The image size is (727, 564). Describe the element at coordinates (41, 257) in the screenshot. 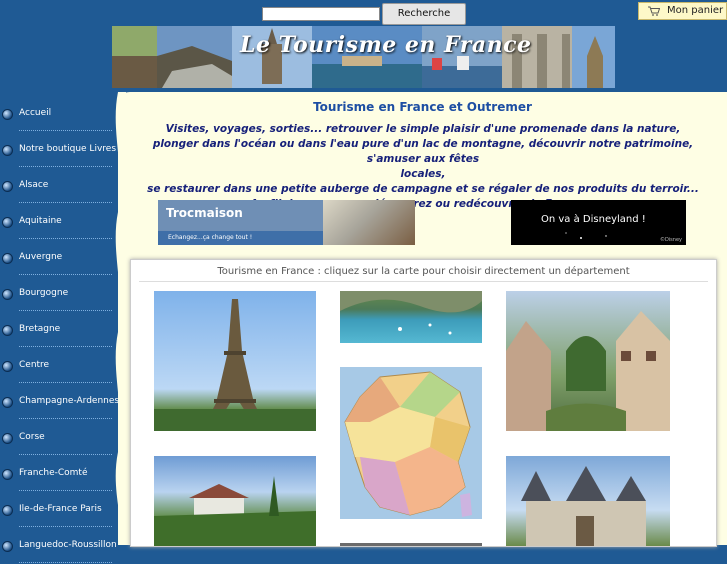

I see `sidebar-item-label: Auvergne` at that location.